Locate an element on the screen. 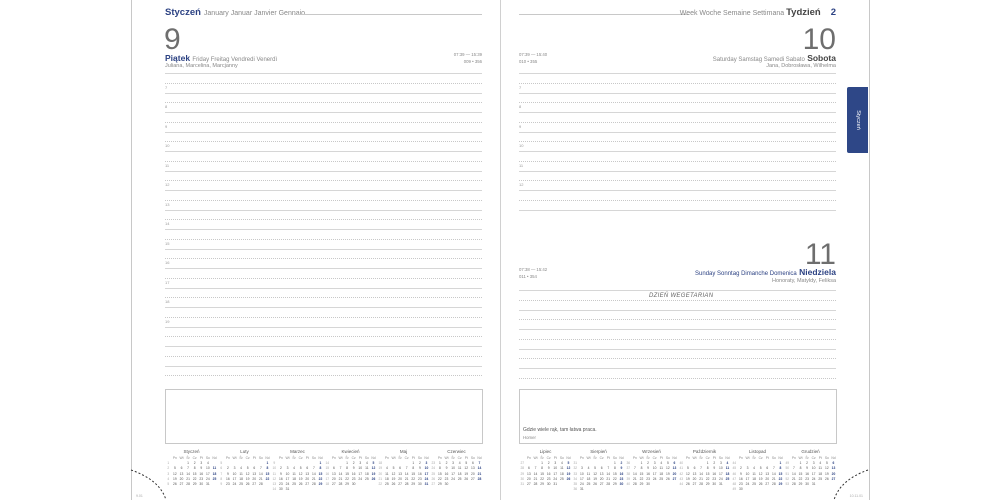 The width and height of the screenshot is (1000, 500). right-ring-arc is located at coordinates (851, 484).